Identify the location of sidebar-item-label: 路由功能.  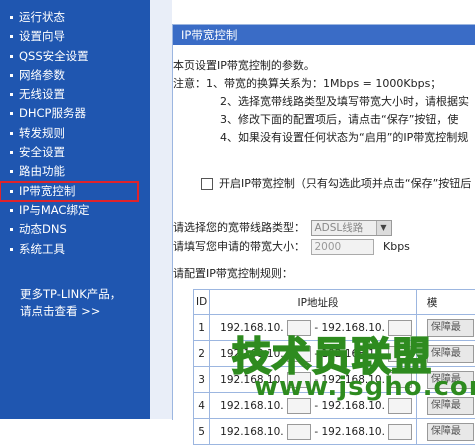
(42, 171).